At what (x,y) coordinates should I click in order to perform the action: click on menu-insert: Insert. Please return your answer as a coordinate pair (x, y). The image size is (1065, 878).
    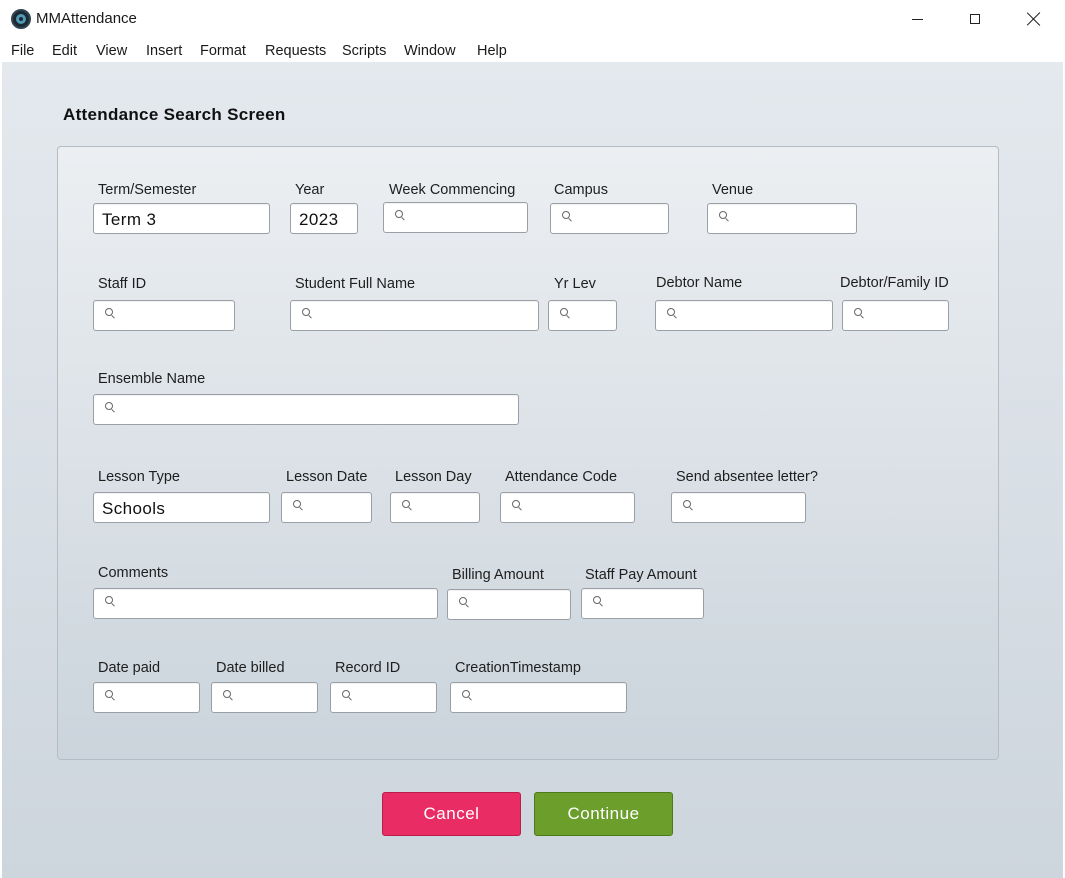
    Looking at the image, I should click on (164, 51).